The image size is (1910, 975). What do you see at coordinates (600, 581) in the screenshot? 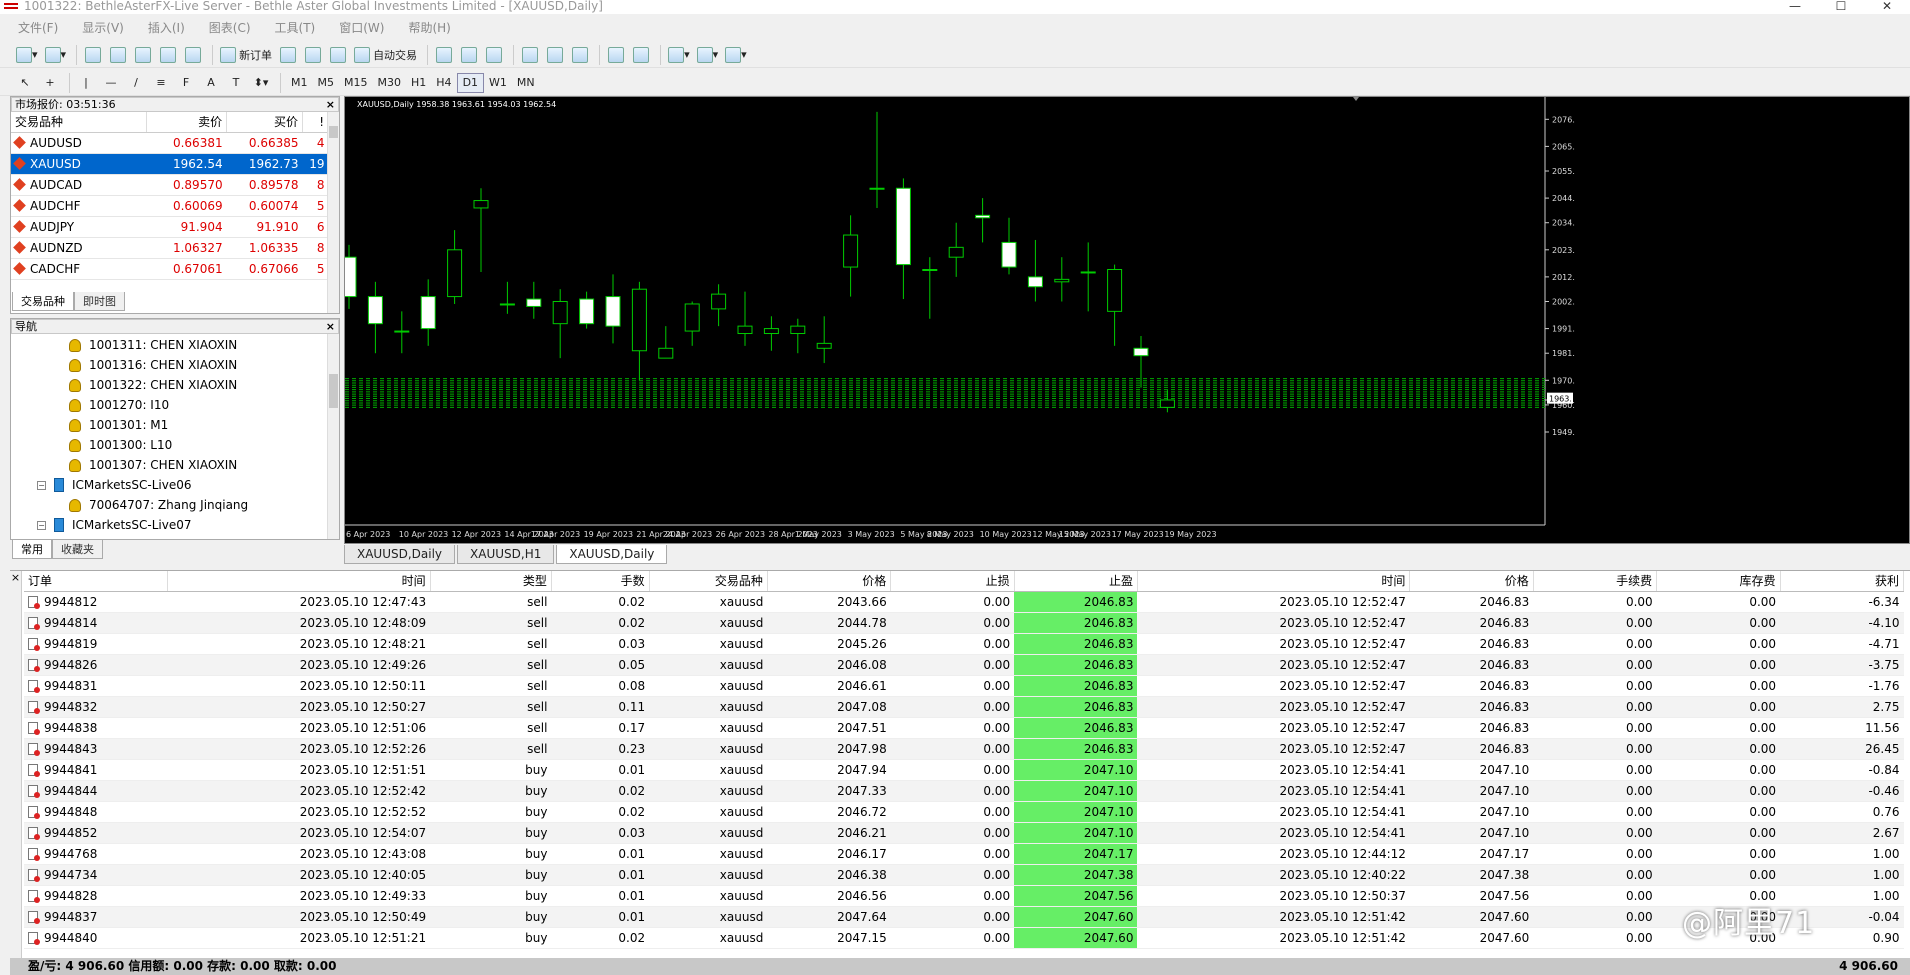
I see `col-header: 手数` at bounding box center [600, 581].